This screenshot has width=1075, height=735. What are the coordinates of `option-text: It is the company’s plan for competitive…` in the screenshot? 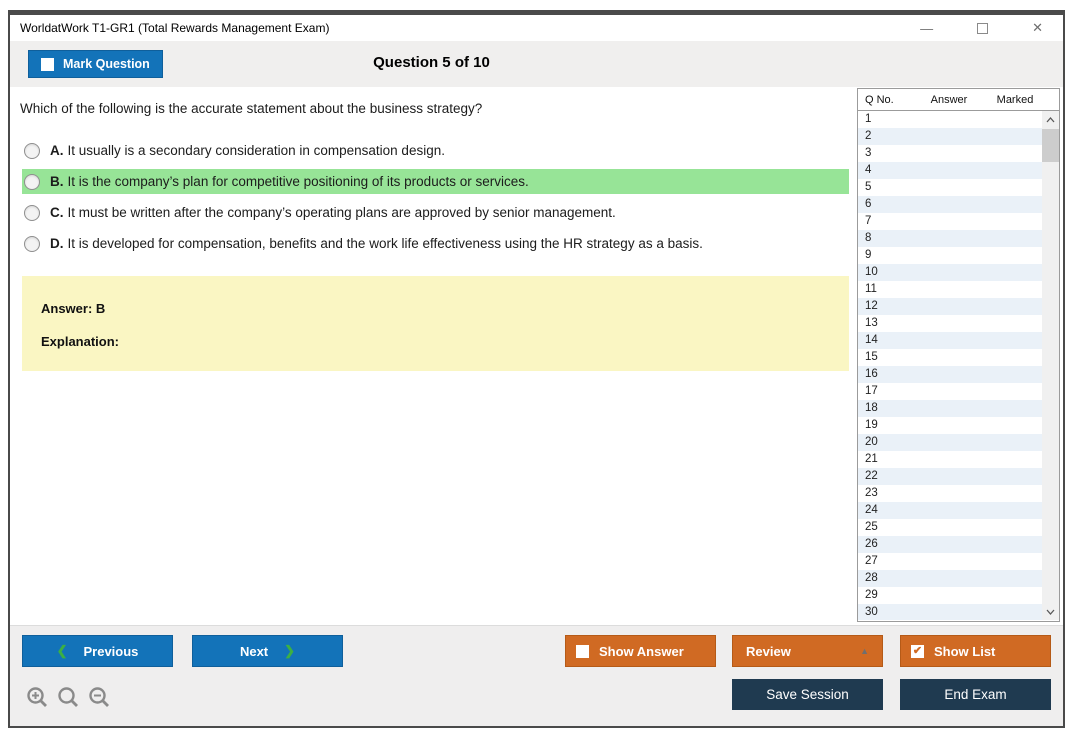 It's located at (298, 181).